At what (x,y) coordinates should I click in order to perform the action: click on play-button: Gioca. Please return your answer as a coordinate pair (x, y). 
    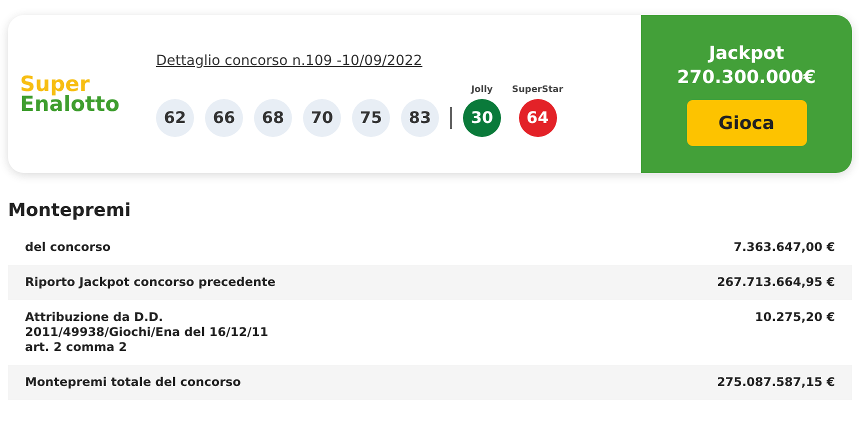
    Looking at the image, I should click on (746, 123).